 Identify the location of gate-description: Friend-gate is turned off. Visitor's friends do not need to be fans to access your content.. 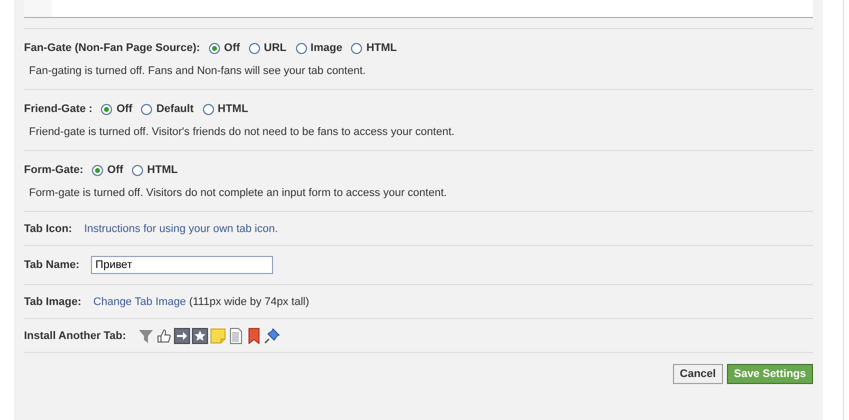
(242, 132).